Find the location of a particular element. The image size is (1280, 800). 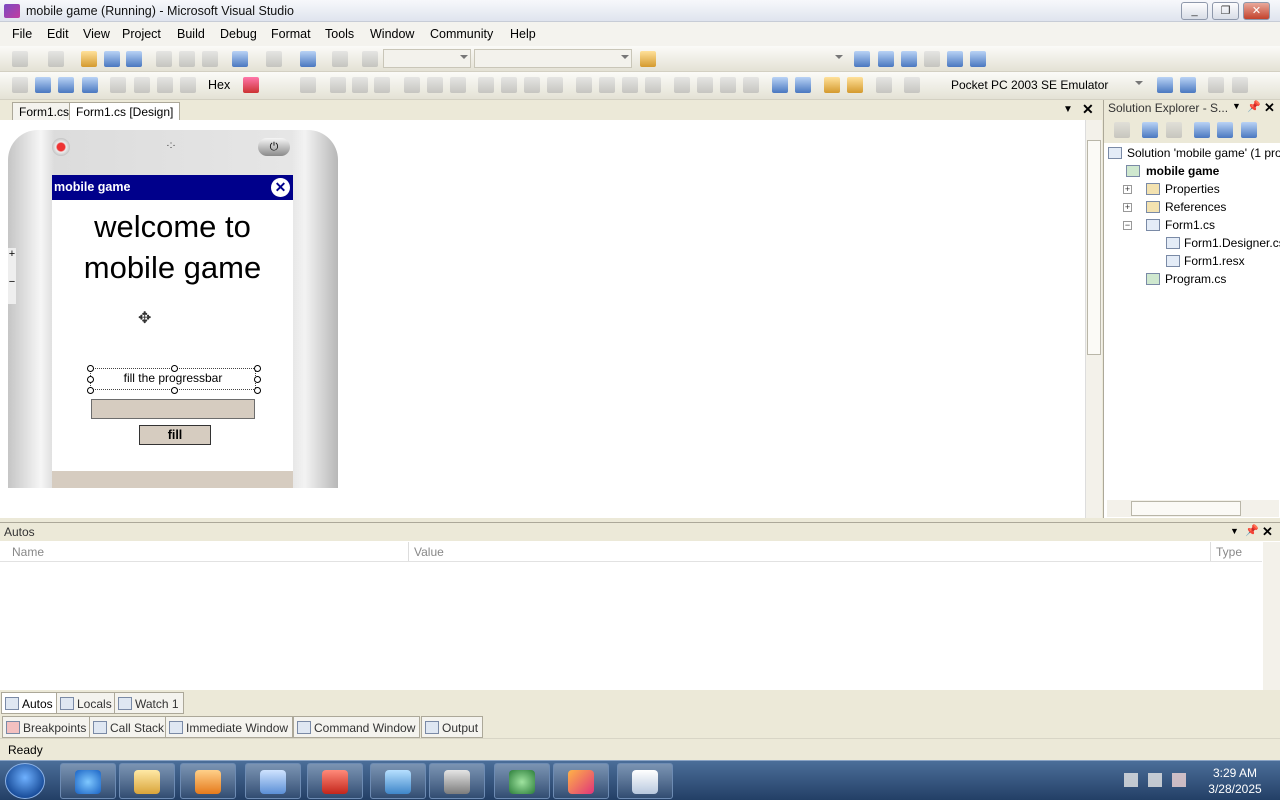

show-next-statement-icon is located at coordinates (118, 85).